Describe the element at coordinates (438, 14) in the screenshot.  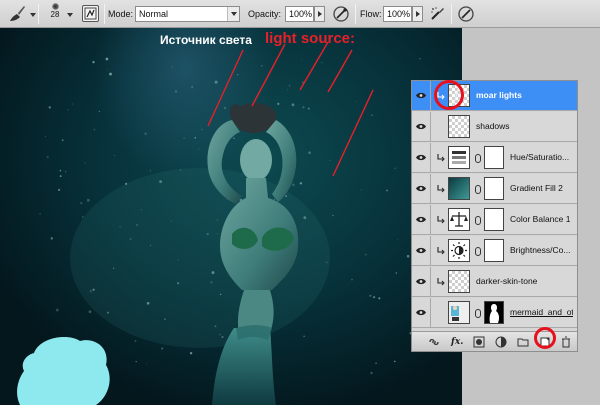
I see `airbrush-mode-icon` at that location.